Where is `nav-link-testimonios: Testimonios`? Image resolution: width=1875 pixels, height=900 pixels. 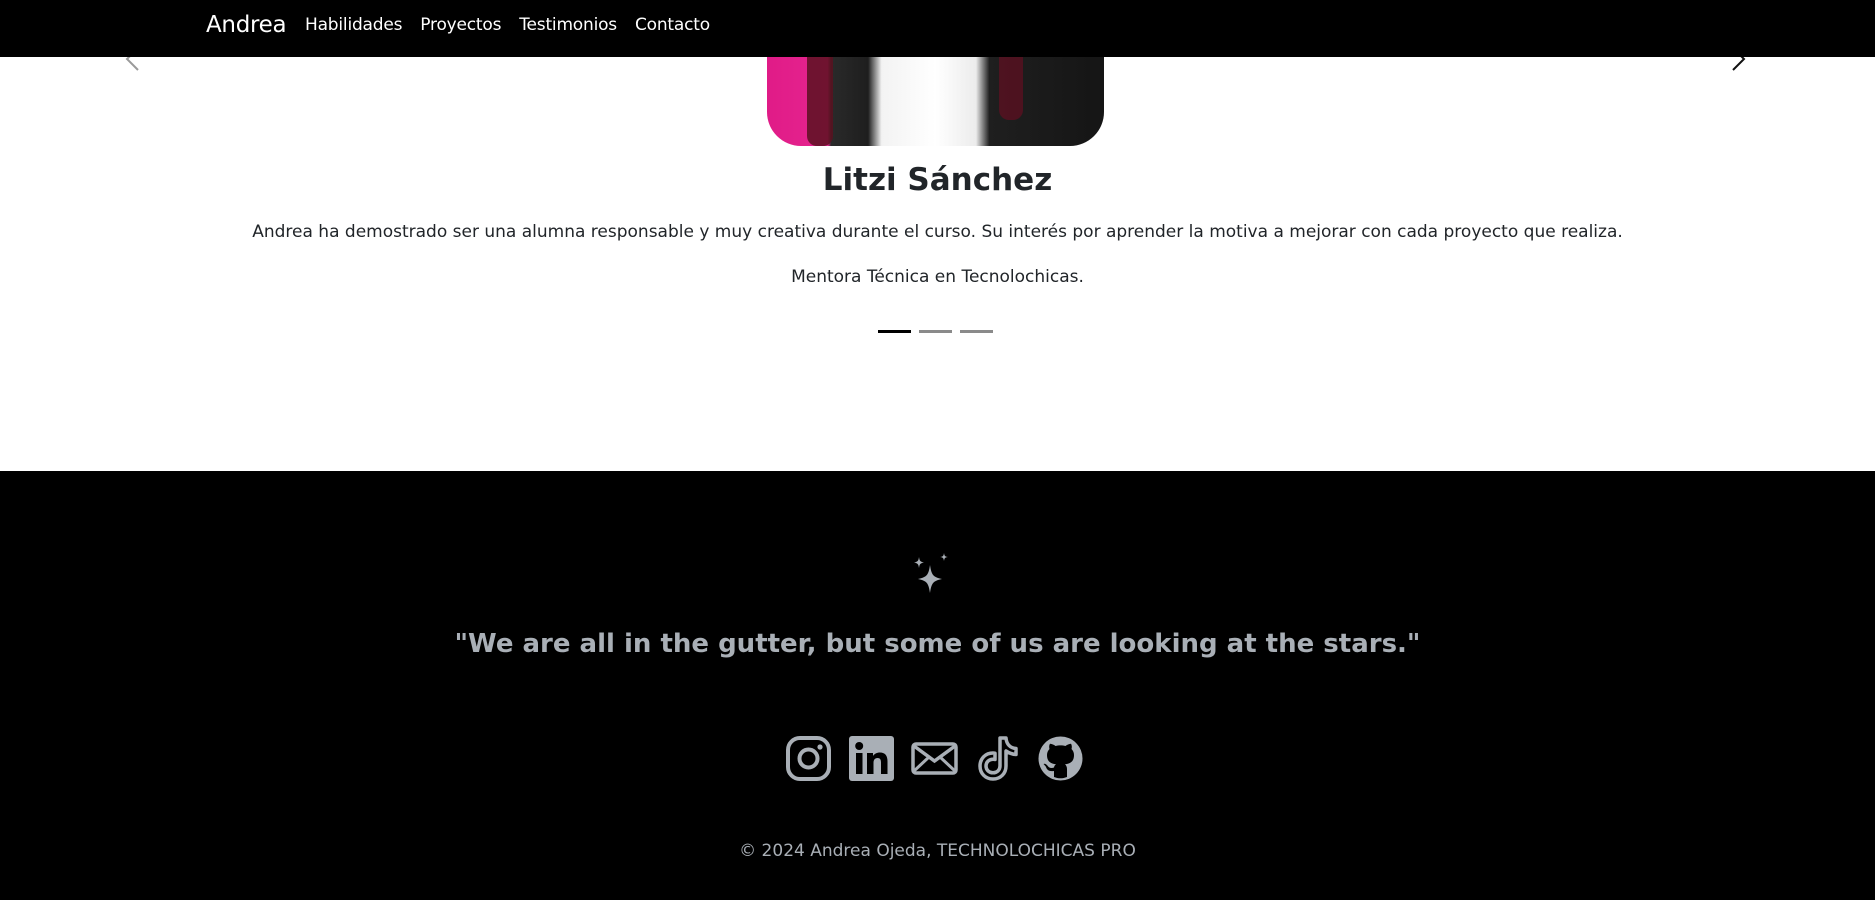
nav-link-testimonios: Testimonios is located at coordinates (568, 25).